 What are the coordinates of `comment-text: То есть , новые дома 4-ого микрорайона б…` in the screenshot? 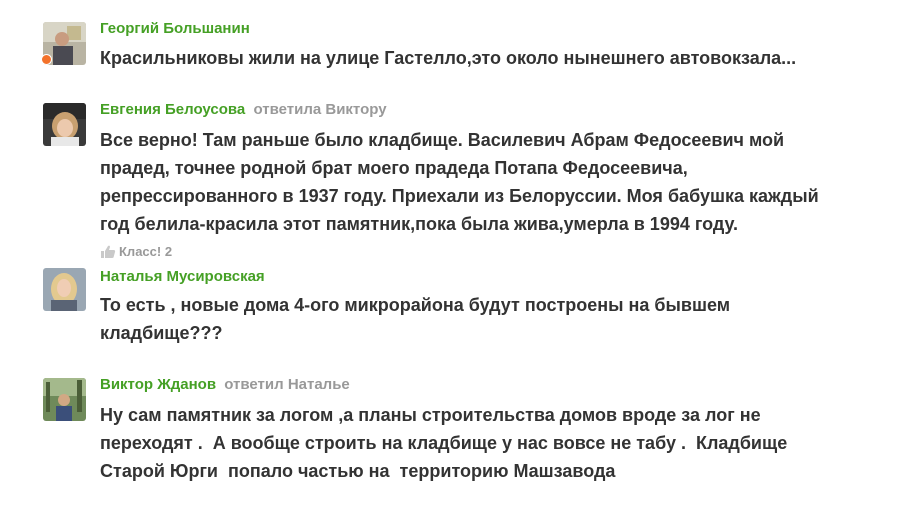 It's located at (415, 319).